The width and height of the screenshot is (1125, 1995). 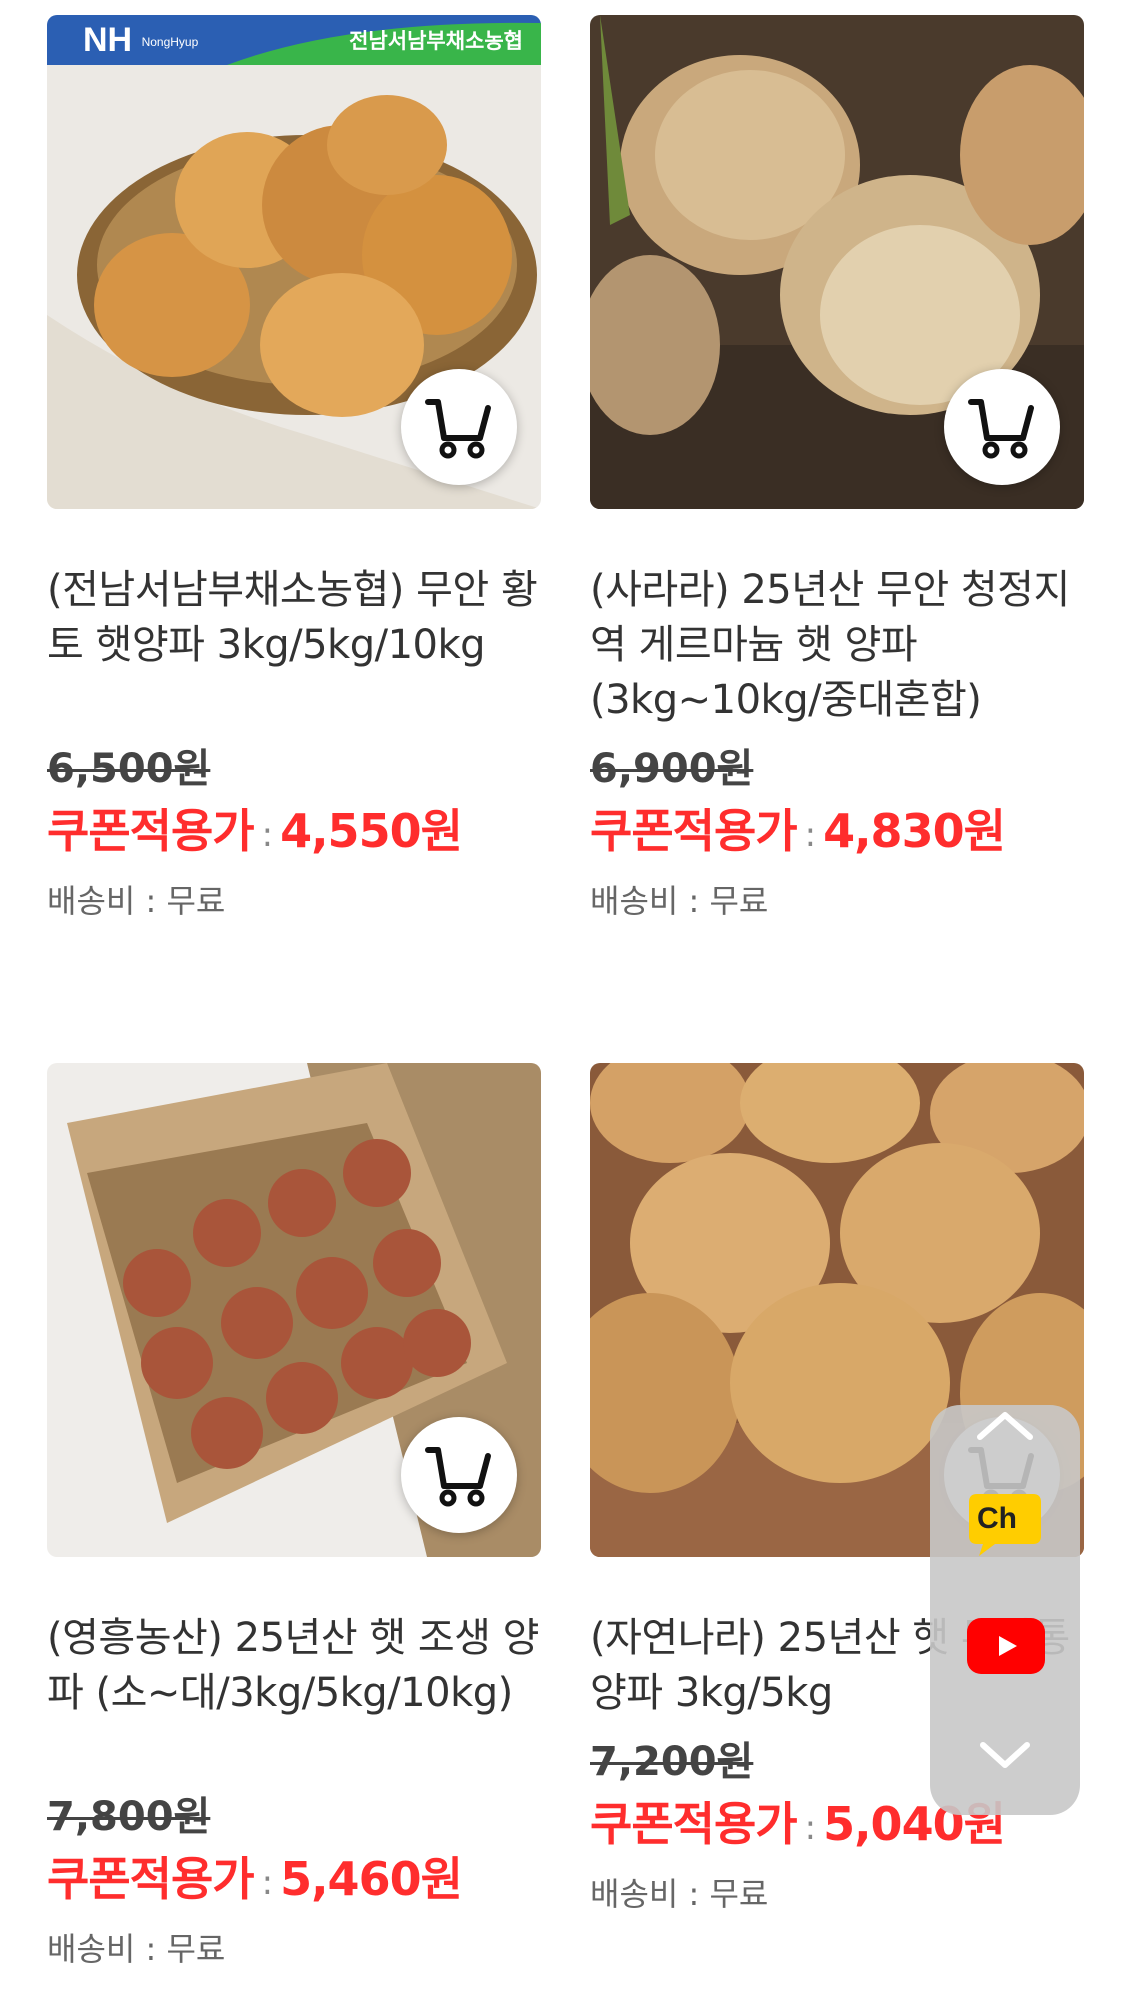 What do you see at coordinates (914, 831) in the screenshot?
I see `coupon-price: 4,830원` at bounding box center [914, 831].